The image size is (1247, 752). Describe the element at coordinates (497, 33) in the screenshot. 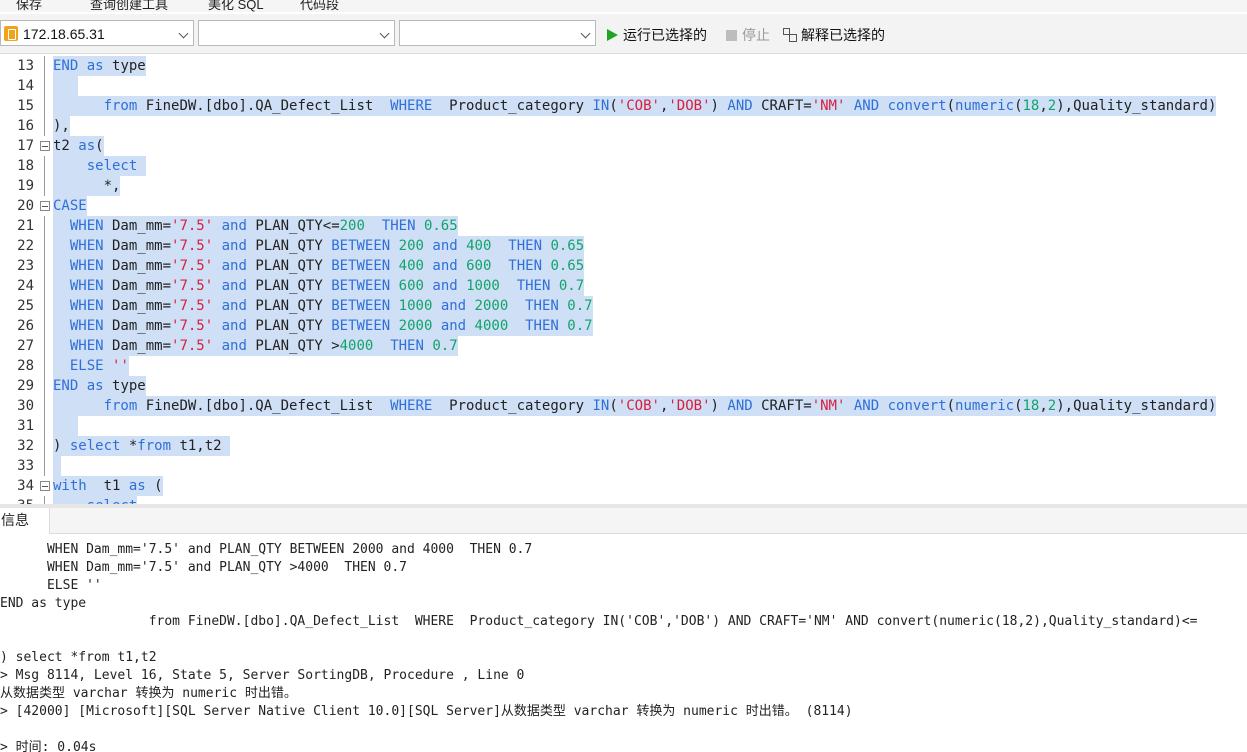

I see `schema-select` at that location.